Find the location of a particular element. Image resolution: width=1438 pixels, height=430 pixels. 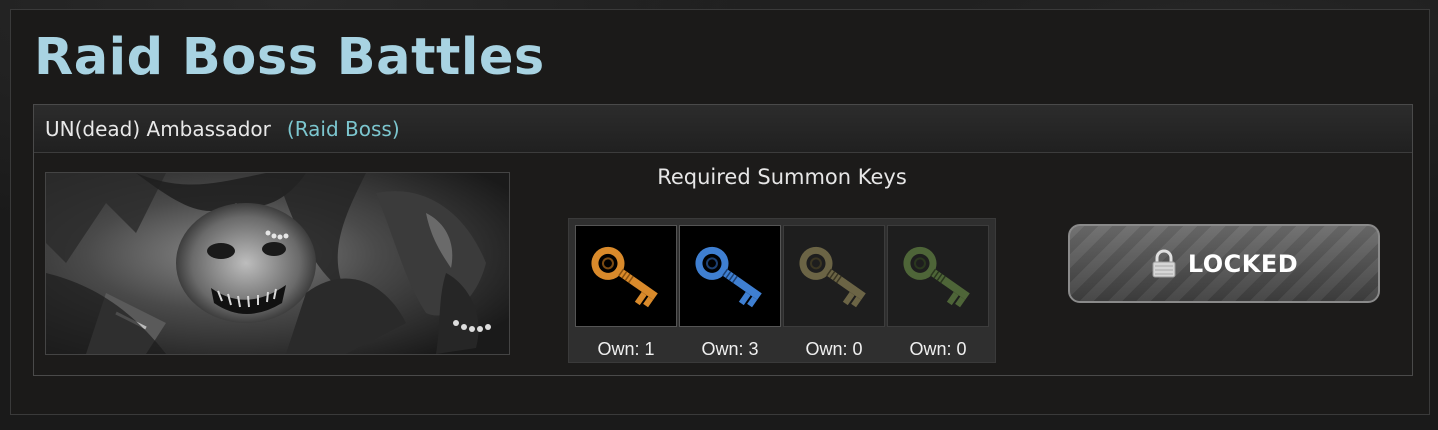

blue-key-icon is located at coordinates (728, 277).